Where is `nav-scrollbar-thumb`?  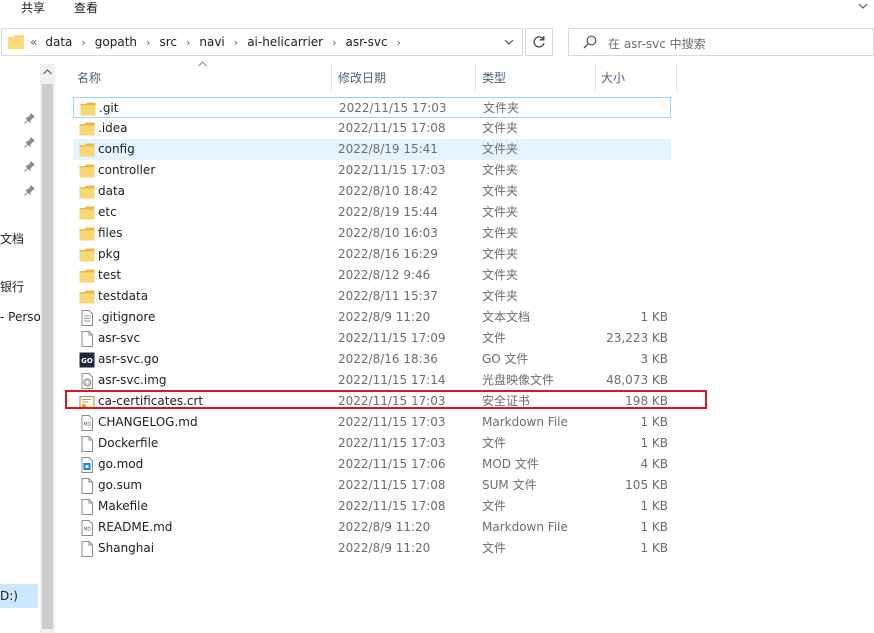
nav-scrollbar-thumb is located at coordinates (47, 356).